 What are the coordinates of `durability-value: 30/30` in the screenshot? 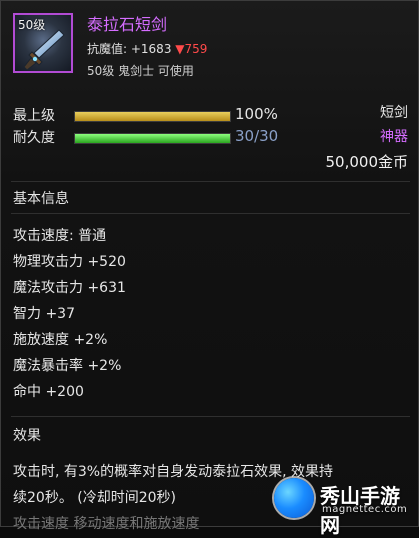 It's located at (257, 136).